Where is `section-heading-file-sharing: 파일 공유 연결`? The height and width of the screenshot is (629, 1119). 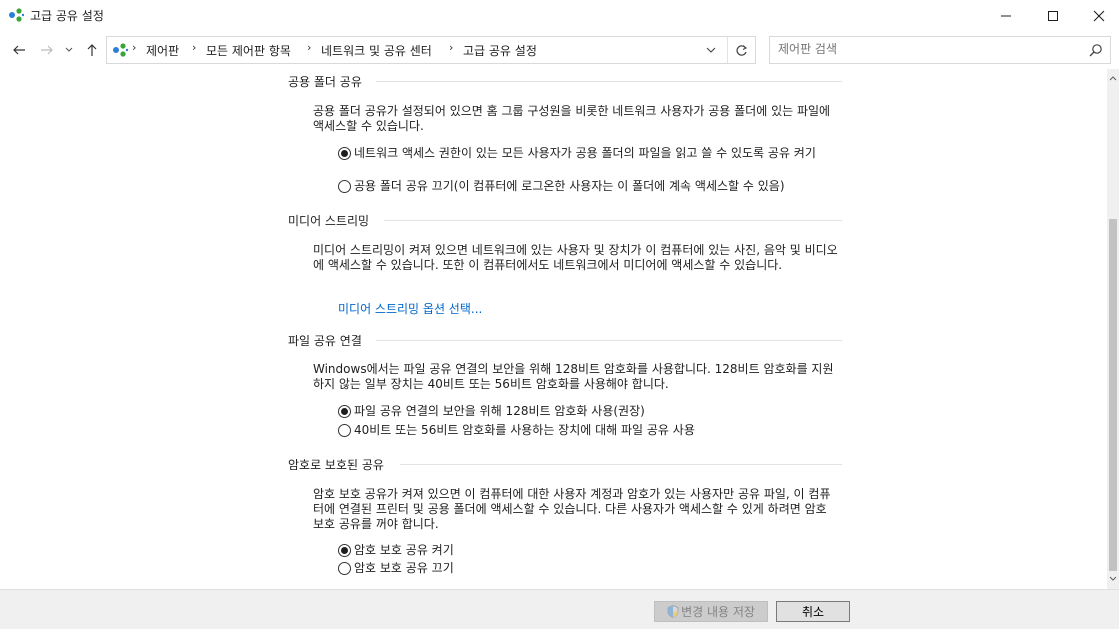 section-heading-file-sharing: 파일 공유 연결 is located at coordinates (325, 341).